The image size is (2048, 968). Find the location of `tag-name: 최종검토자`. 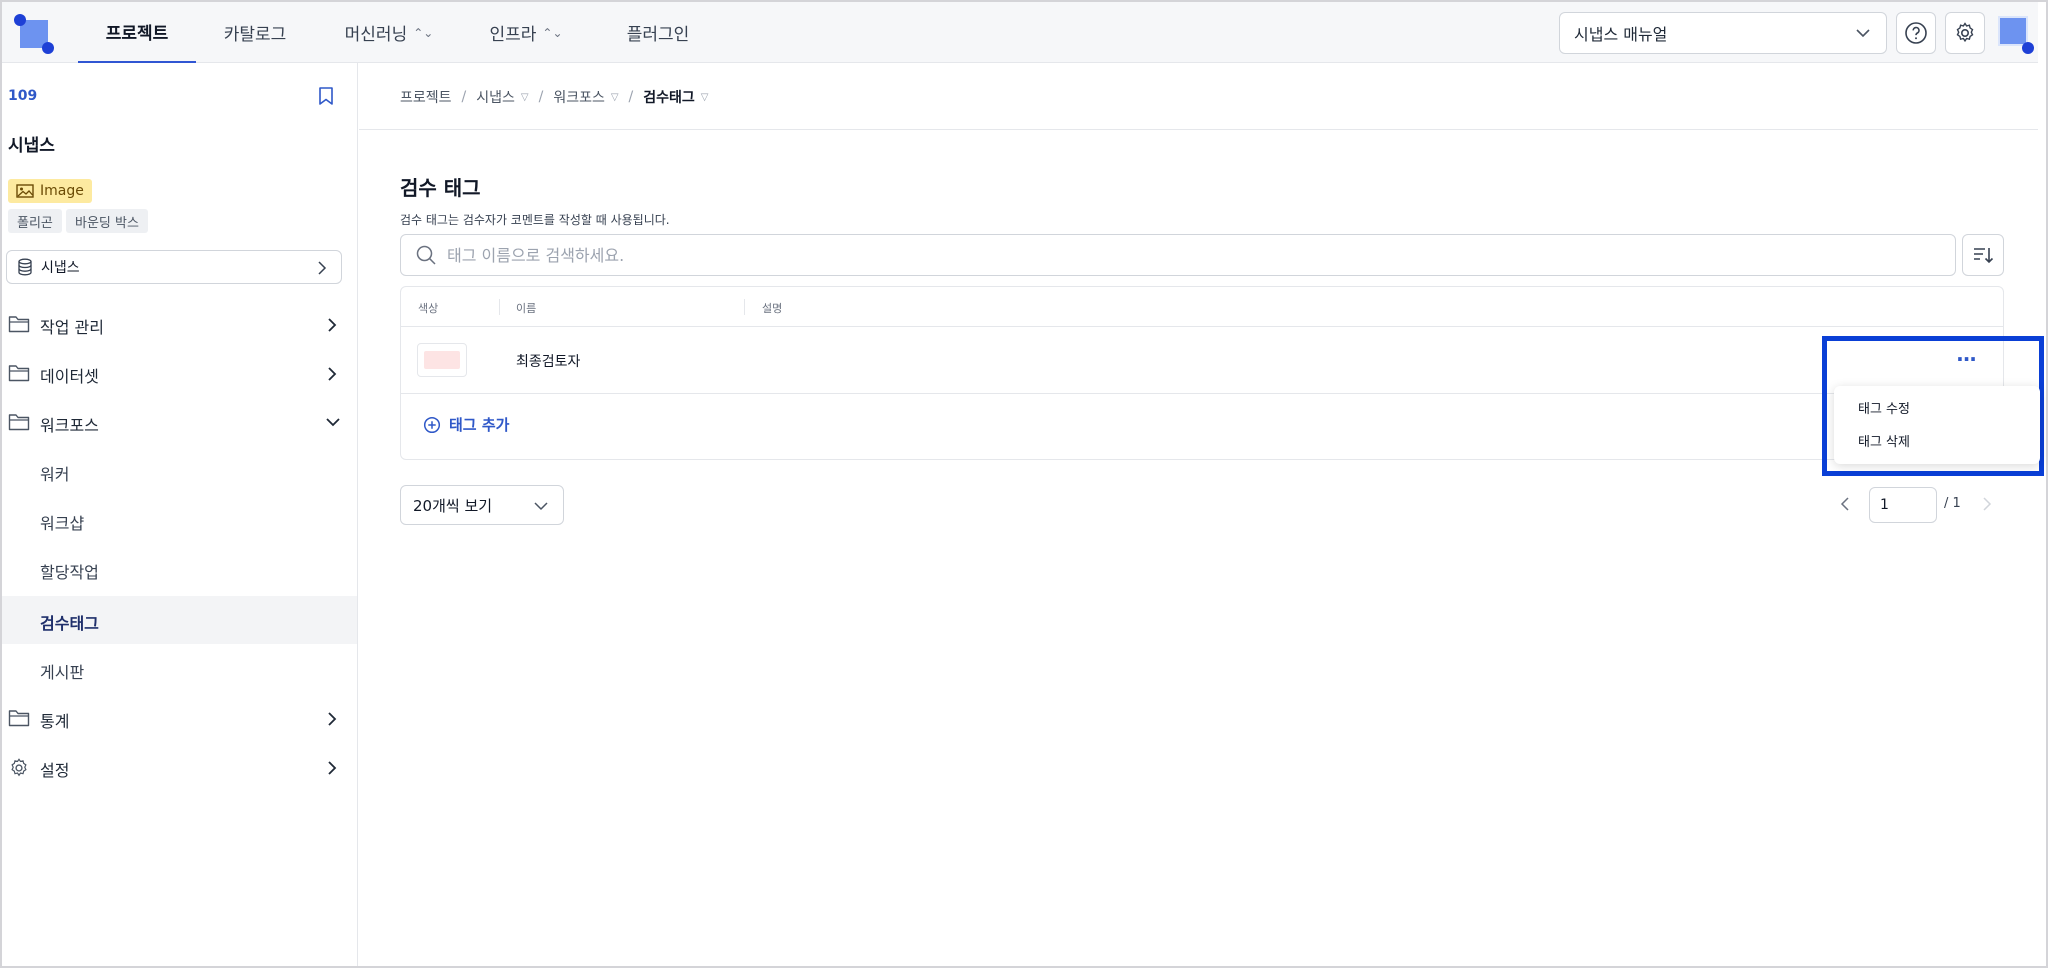

tag-name: 최종검토자 is located at coordinates (548, 362).